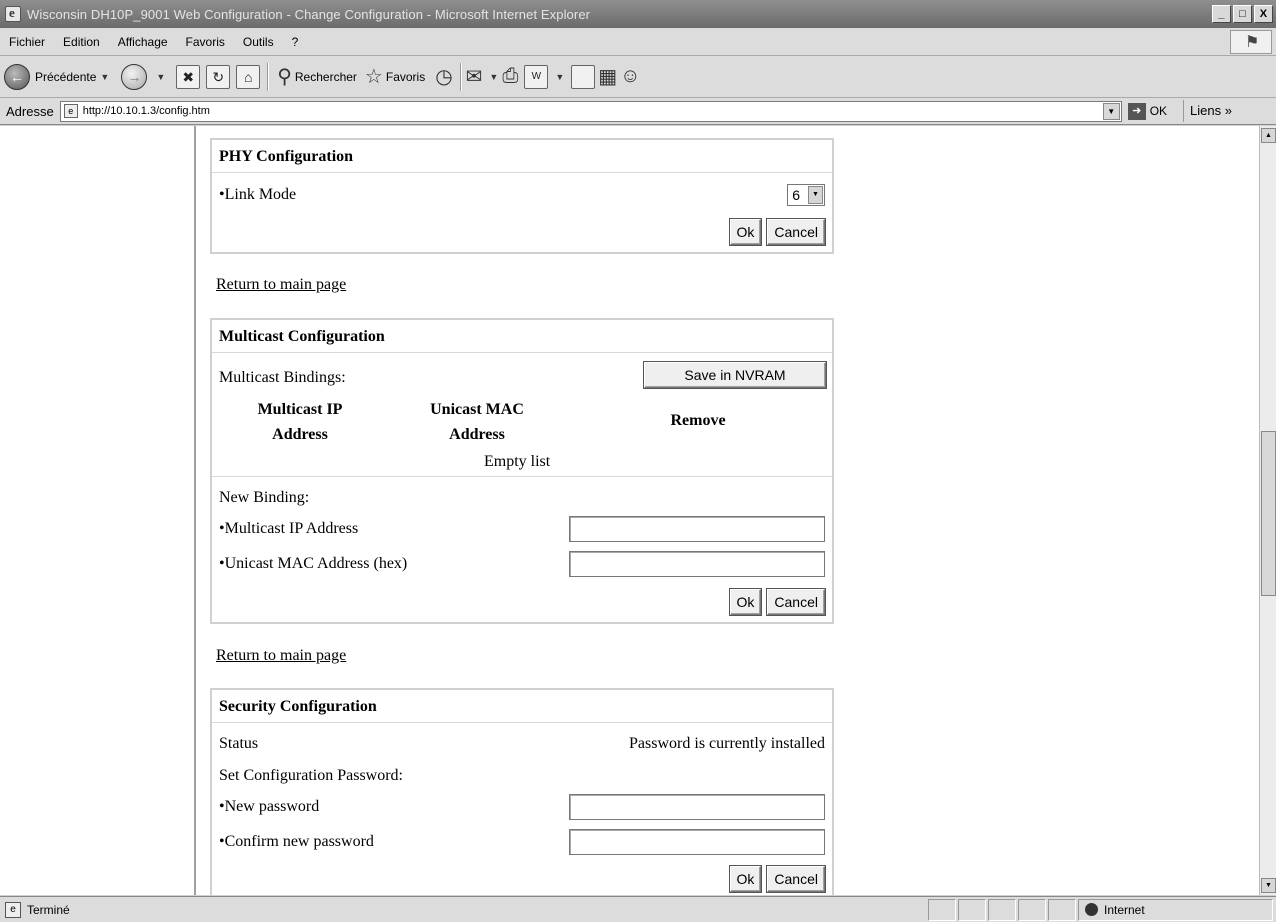  Describe the element at coordinates (1268, 885) in the screenshot. I see `scroll-down-icon: ▼` at that location.